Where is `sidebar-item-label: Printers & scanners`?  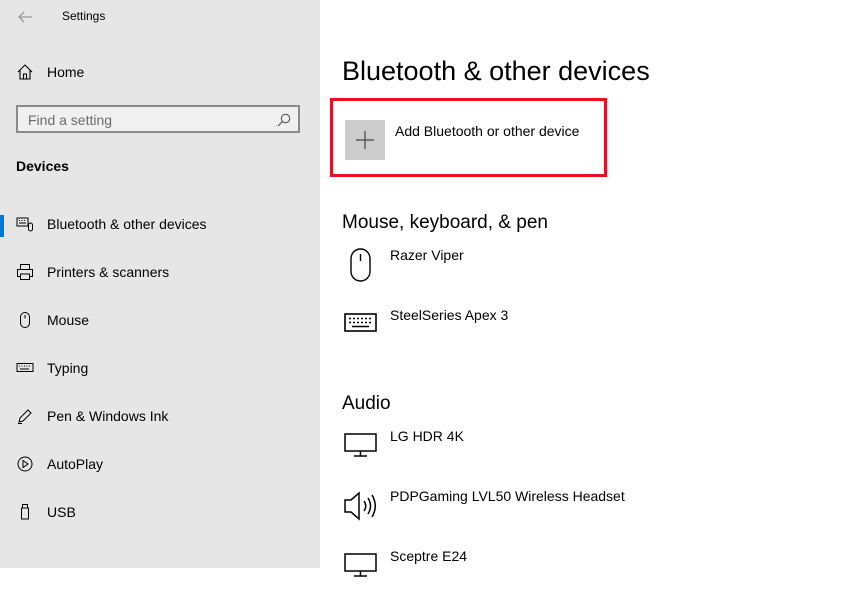
sidebar-item-label: Printers & scanners is located at coordinates (108, 272).